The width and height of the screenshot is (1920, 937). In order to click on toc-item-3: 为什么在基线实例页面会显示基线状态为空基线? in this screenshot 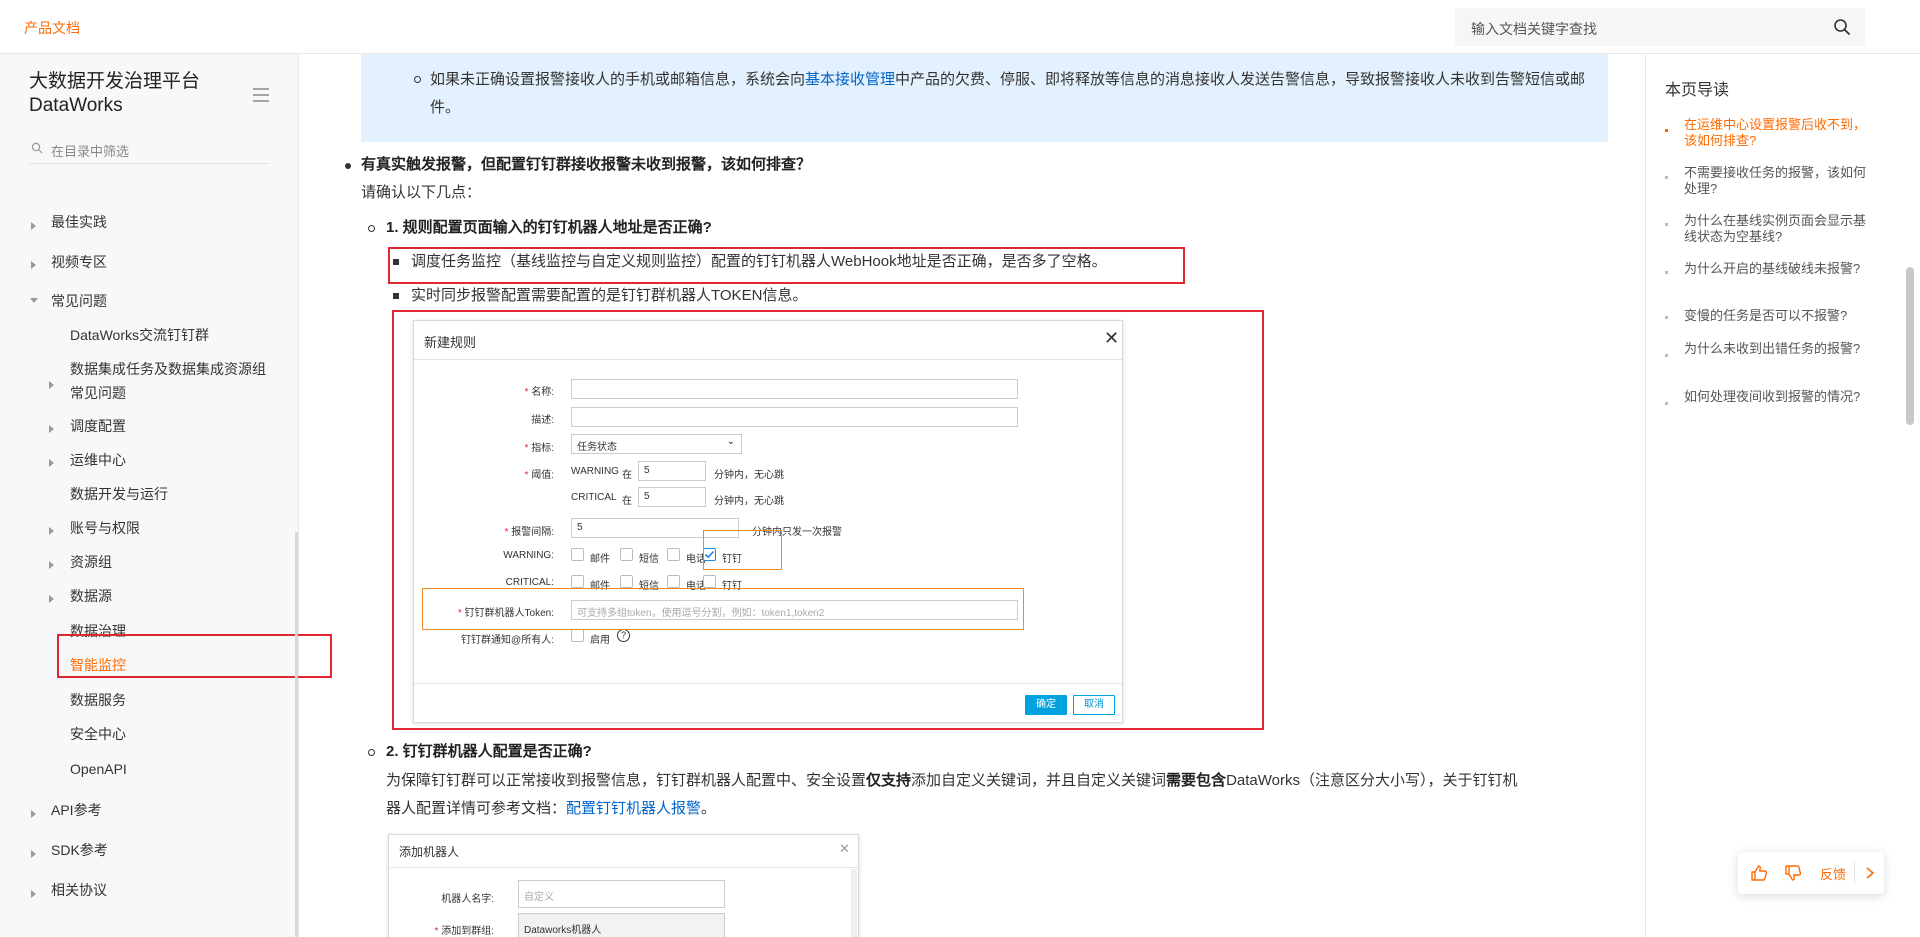, I will do `click(1779, 229)`.